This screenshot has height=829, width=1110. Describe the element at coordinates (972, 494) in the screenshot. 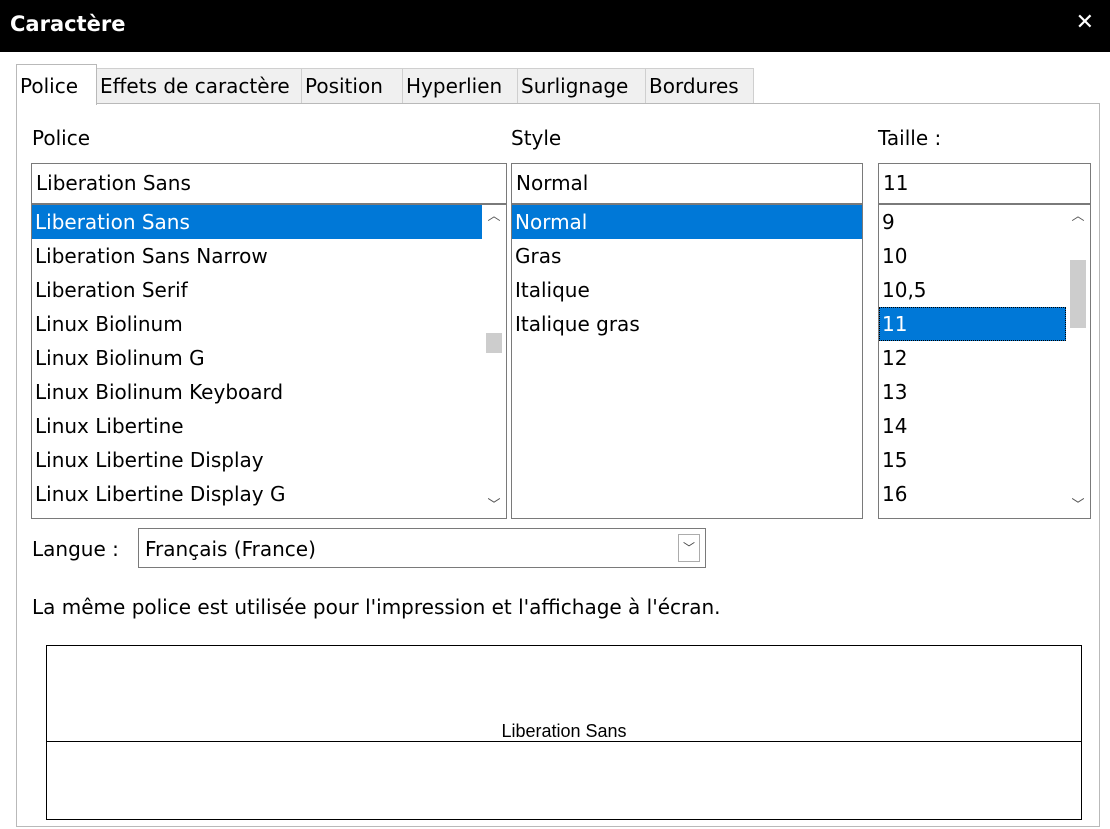

I see `size-list-item: 16` at that location.